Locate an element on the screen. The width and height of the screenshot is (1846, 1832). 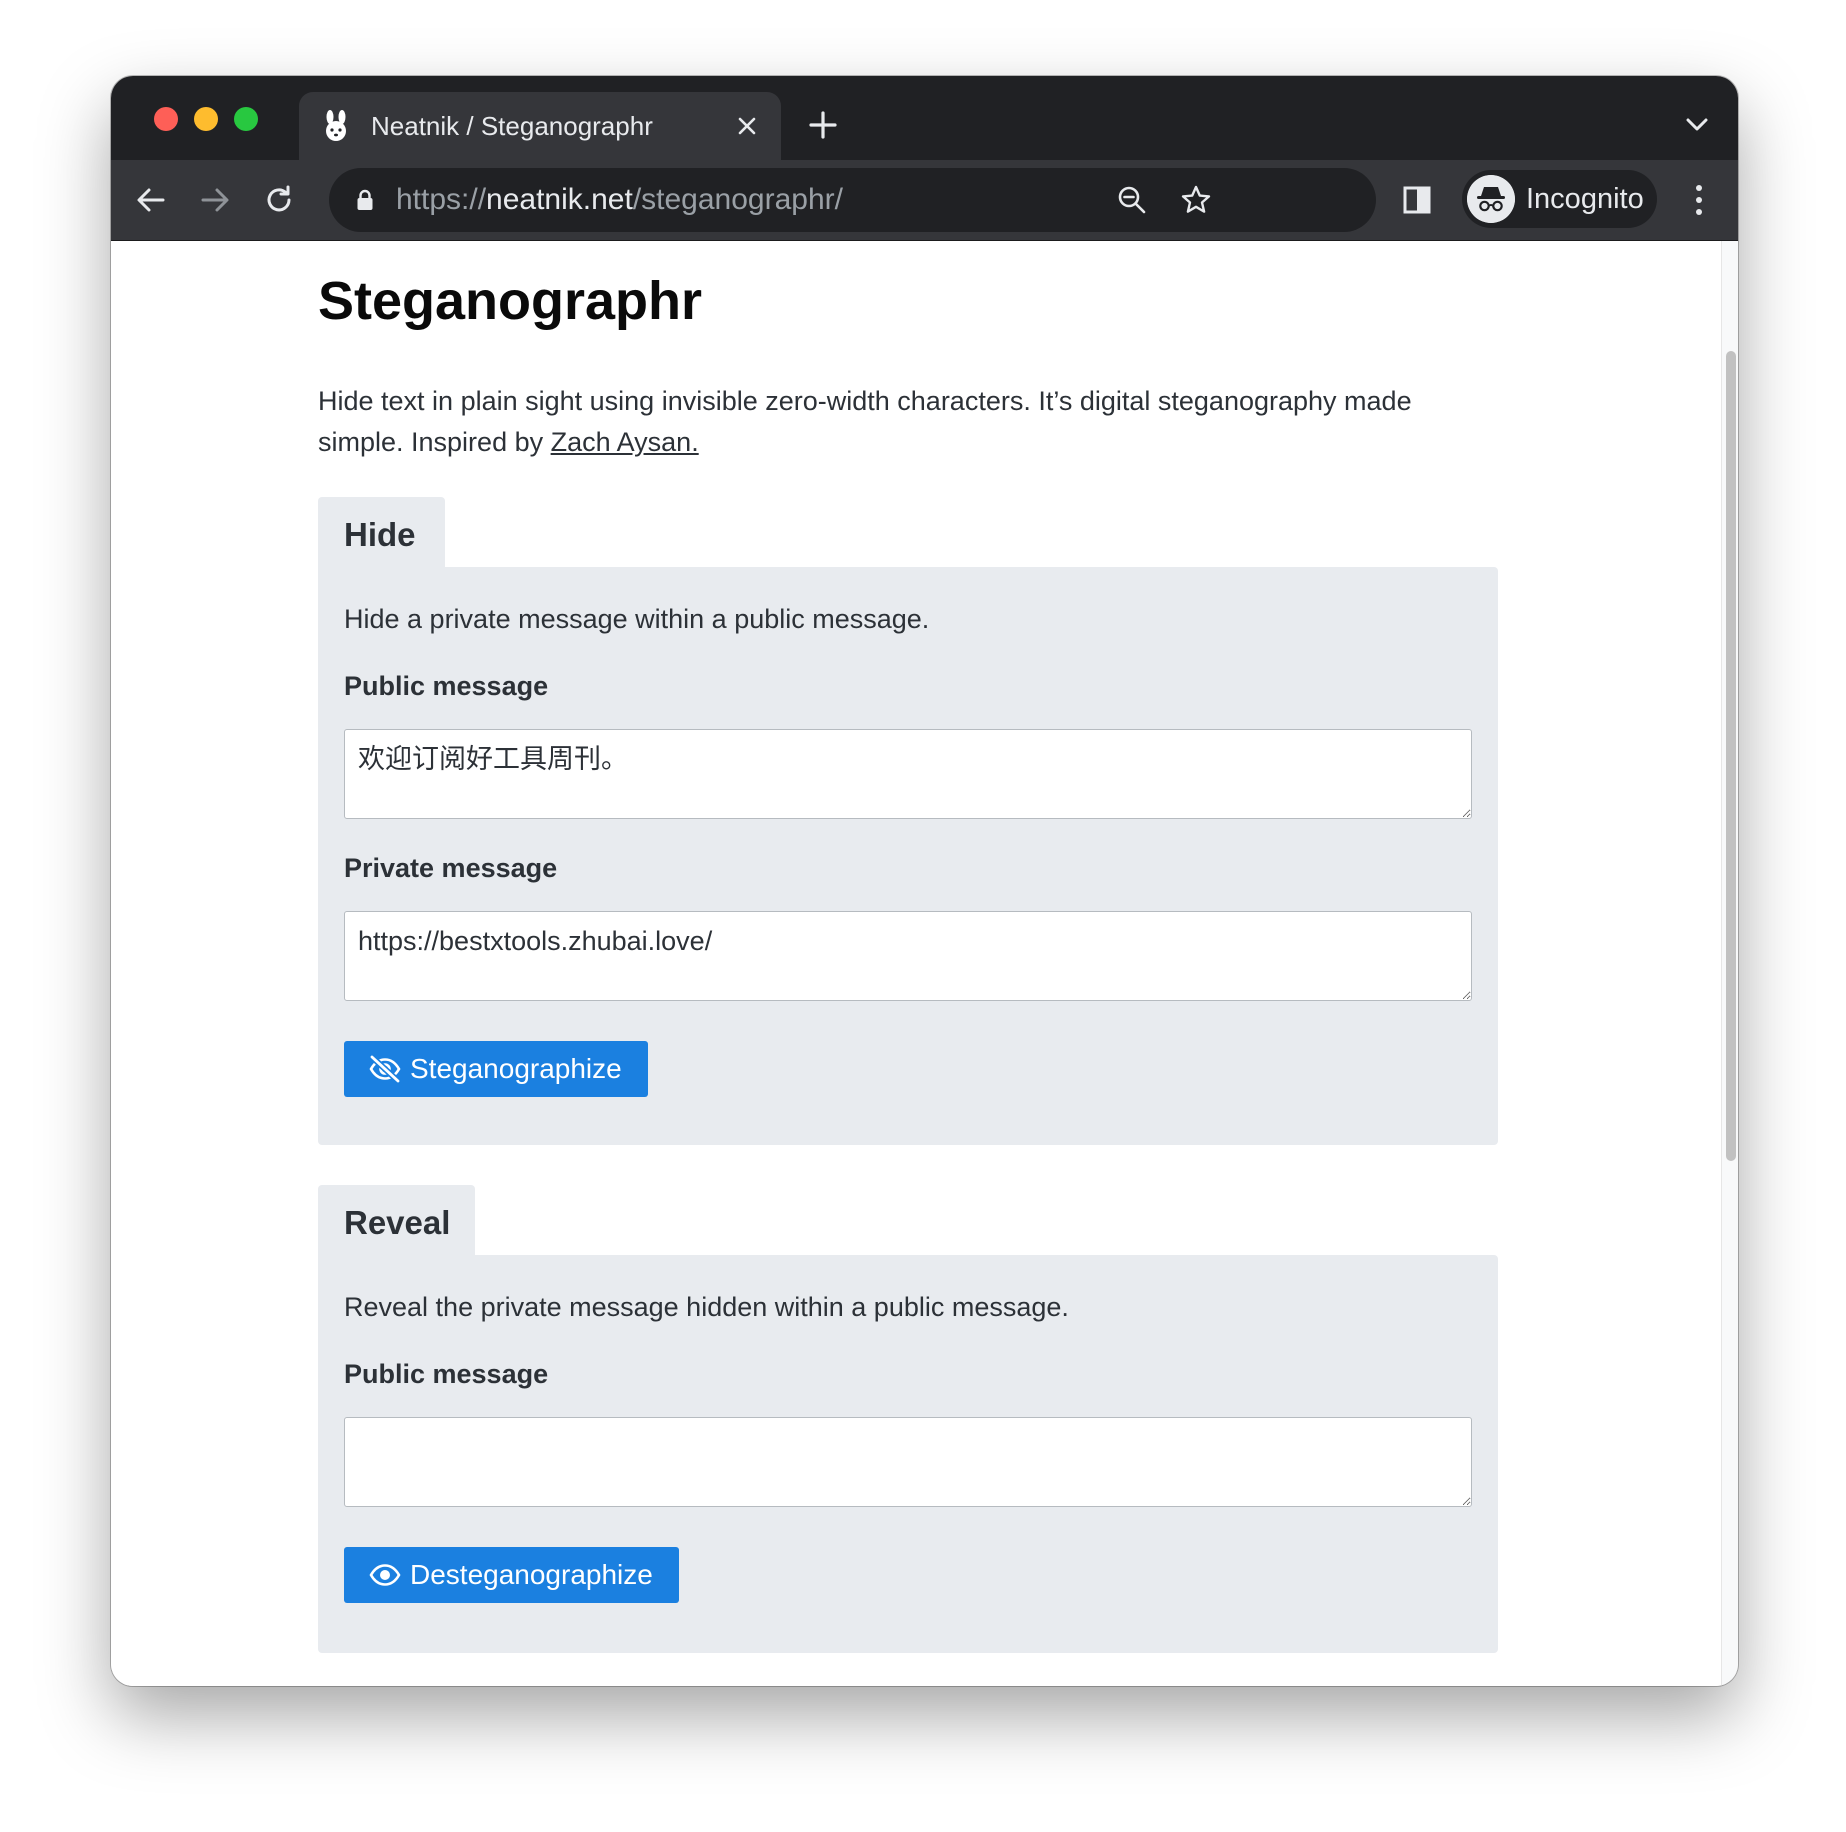
zoom-icon is located at coordinates (1132, 200).